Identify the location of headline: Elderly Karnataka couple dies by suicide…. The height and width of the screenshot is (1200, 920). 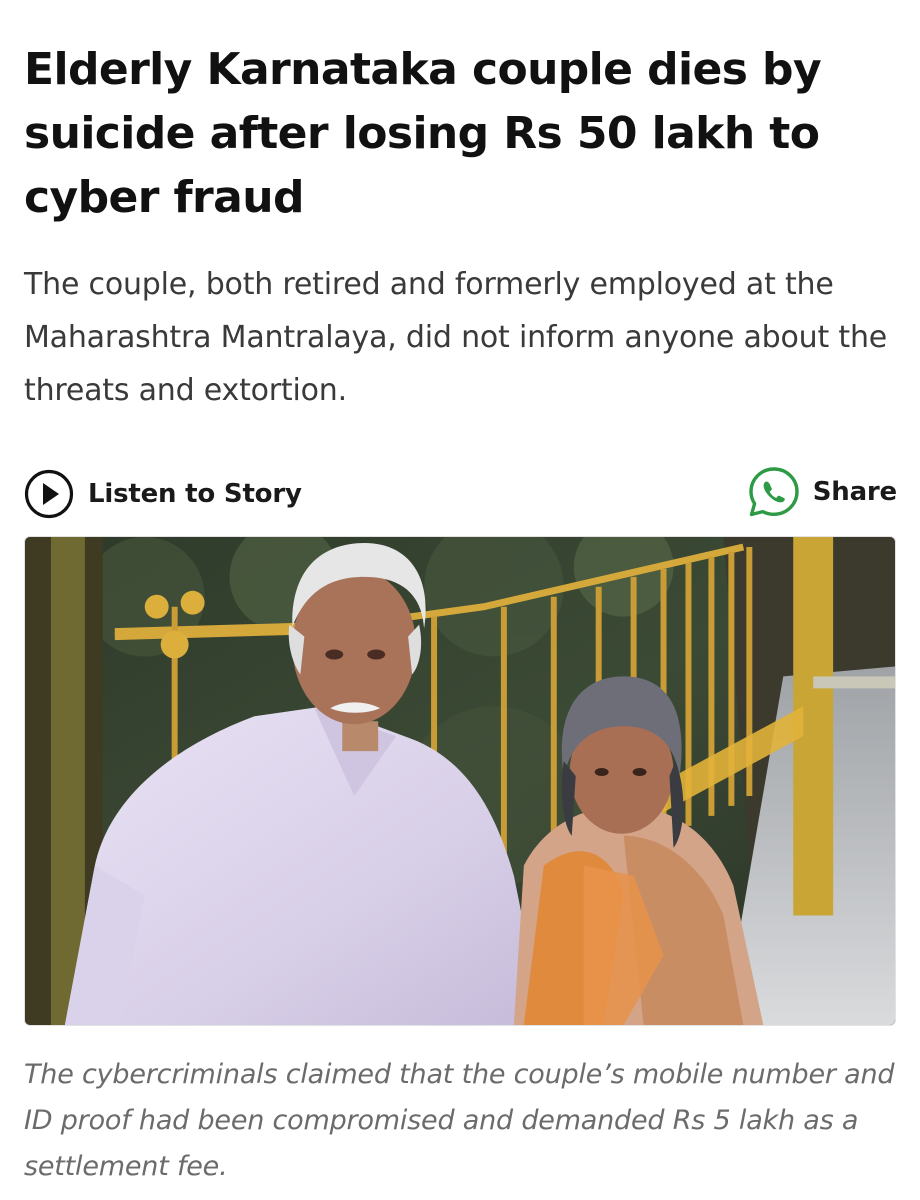
(423, 133).